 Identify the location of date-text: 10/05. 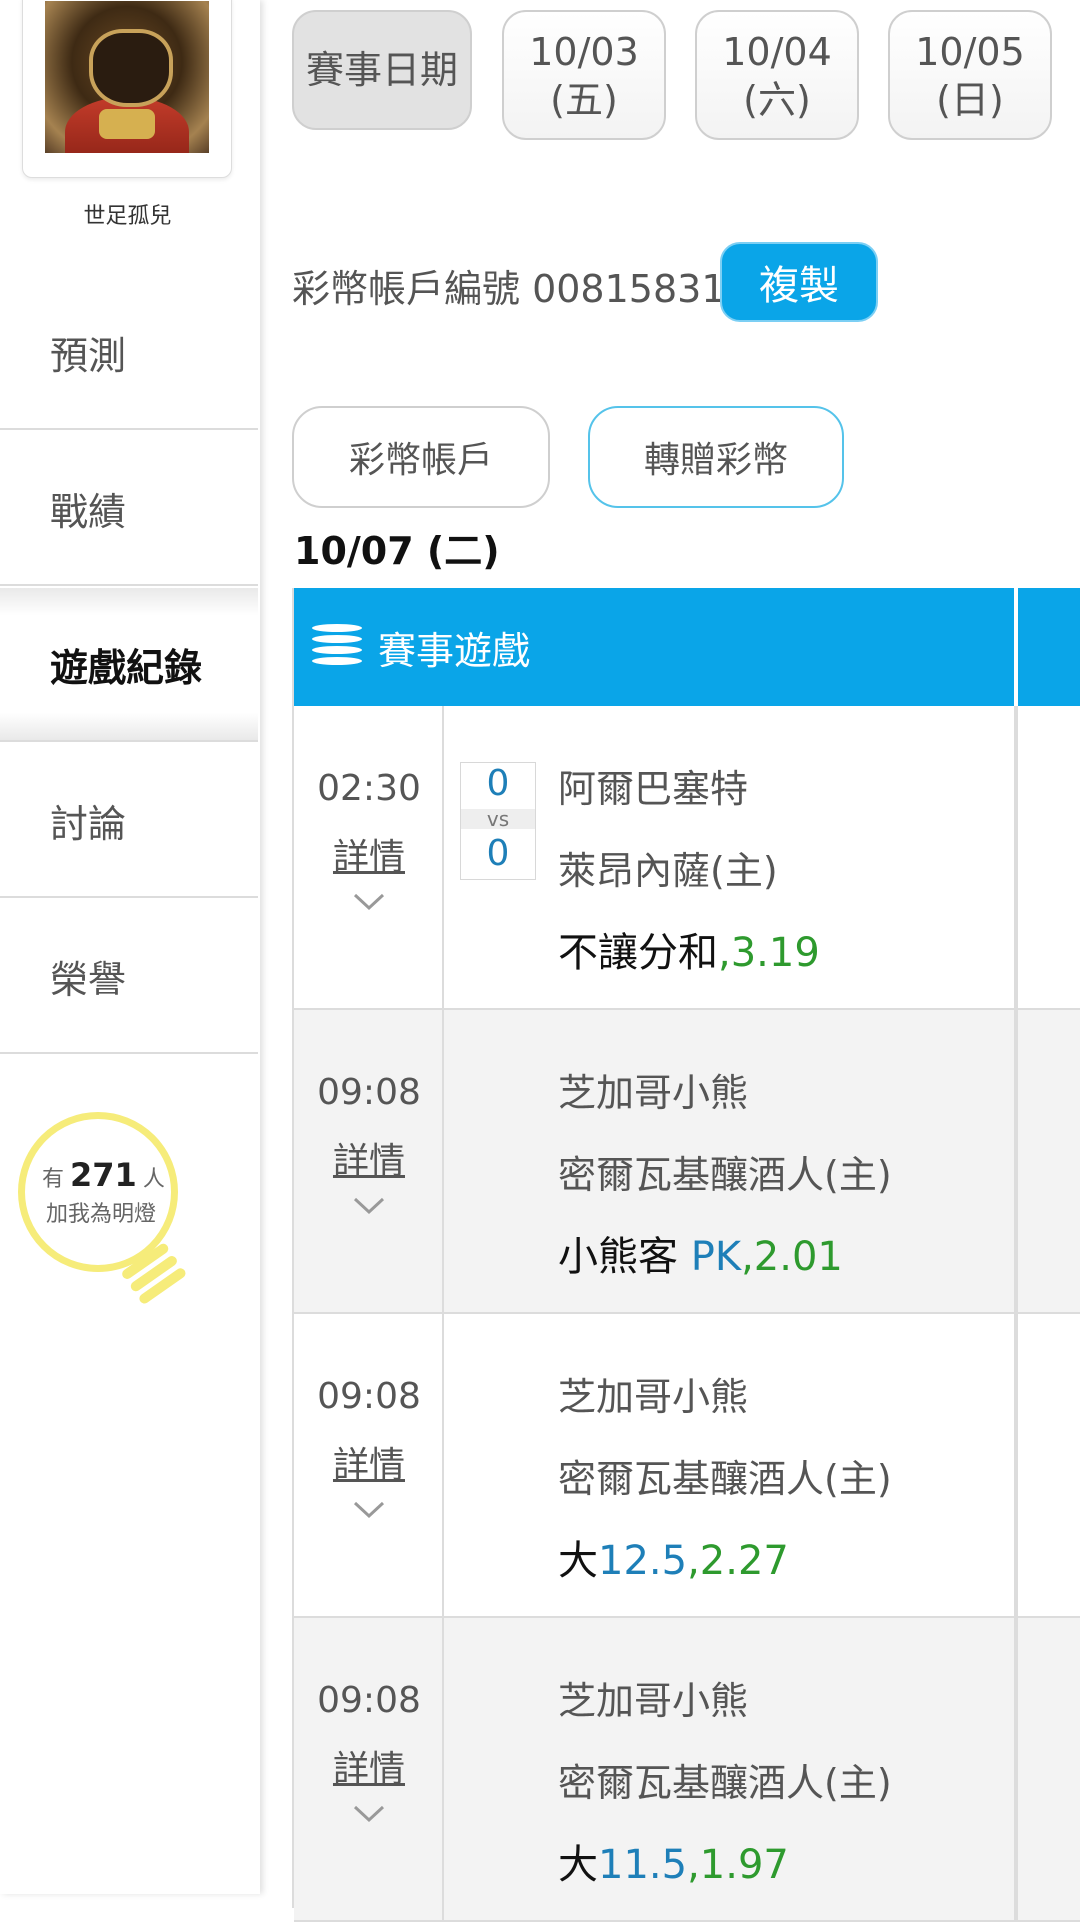
(970, 52).